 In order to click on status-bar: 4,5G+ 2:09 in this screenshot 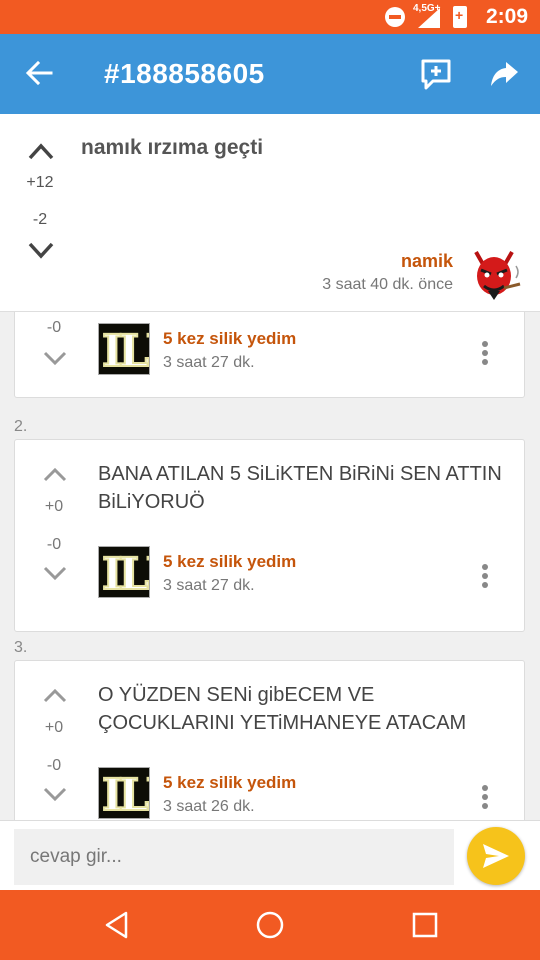, I will do `click(270, 17)`.